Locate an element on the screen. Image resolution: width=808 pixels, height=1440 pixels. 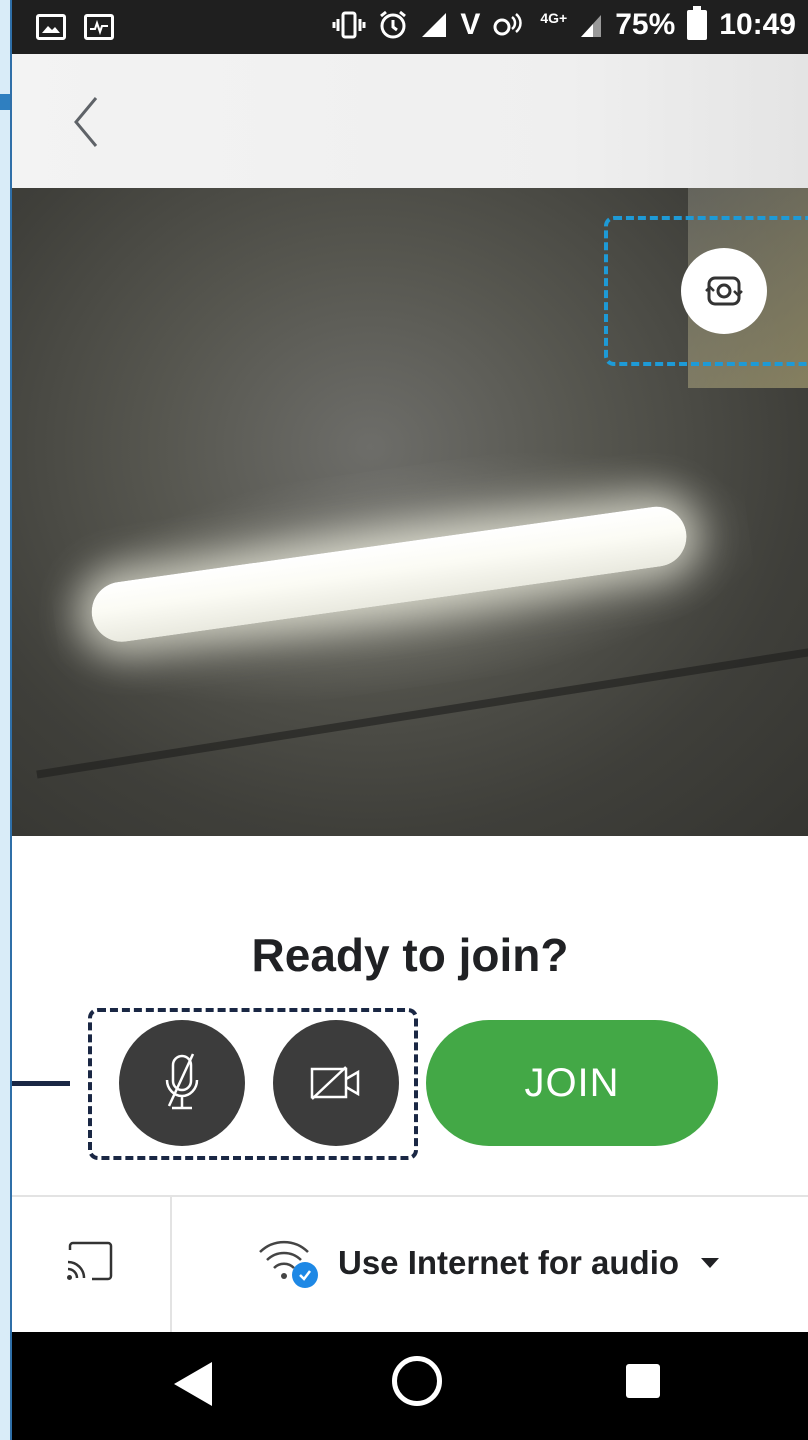
nav-back-button is located at coordinates (193, 1386).